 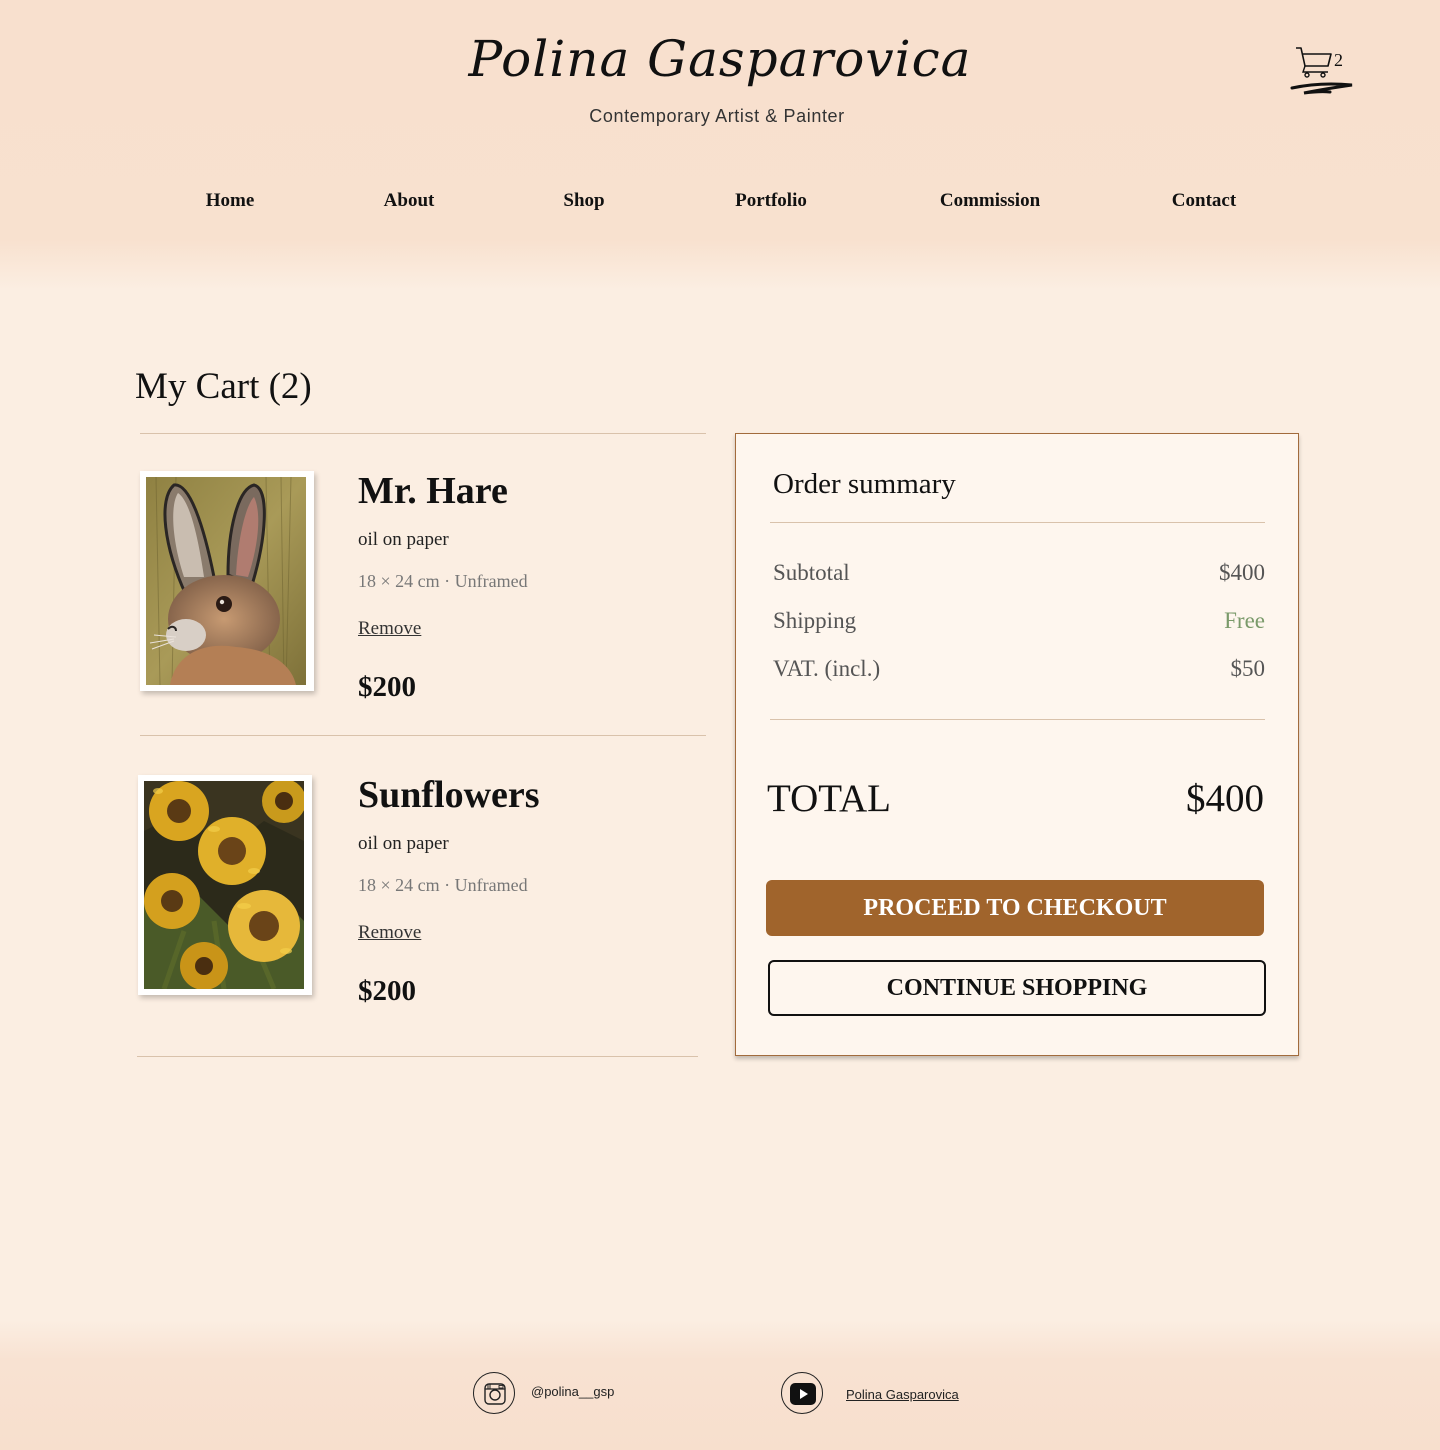 What do you see at coordinates (1248, 668) in the screenshot?
I see `vat-value: $50` at bounding box center [1248, 668].